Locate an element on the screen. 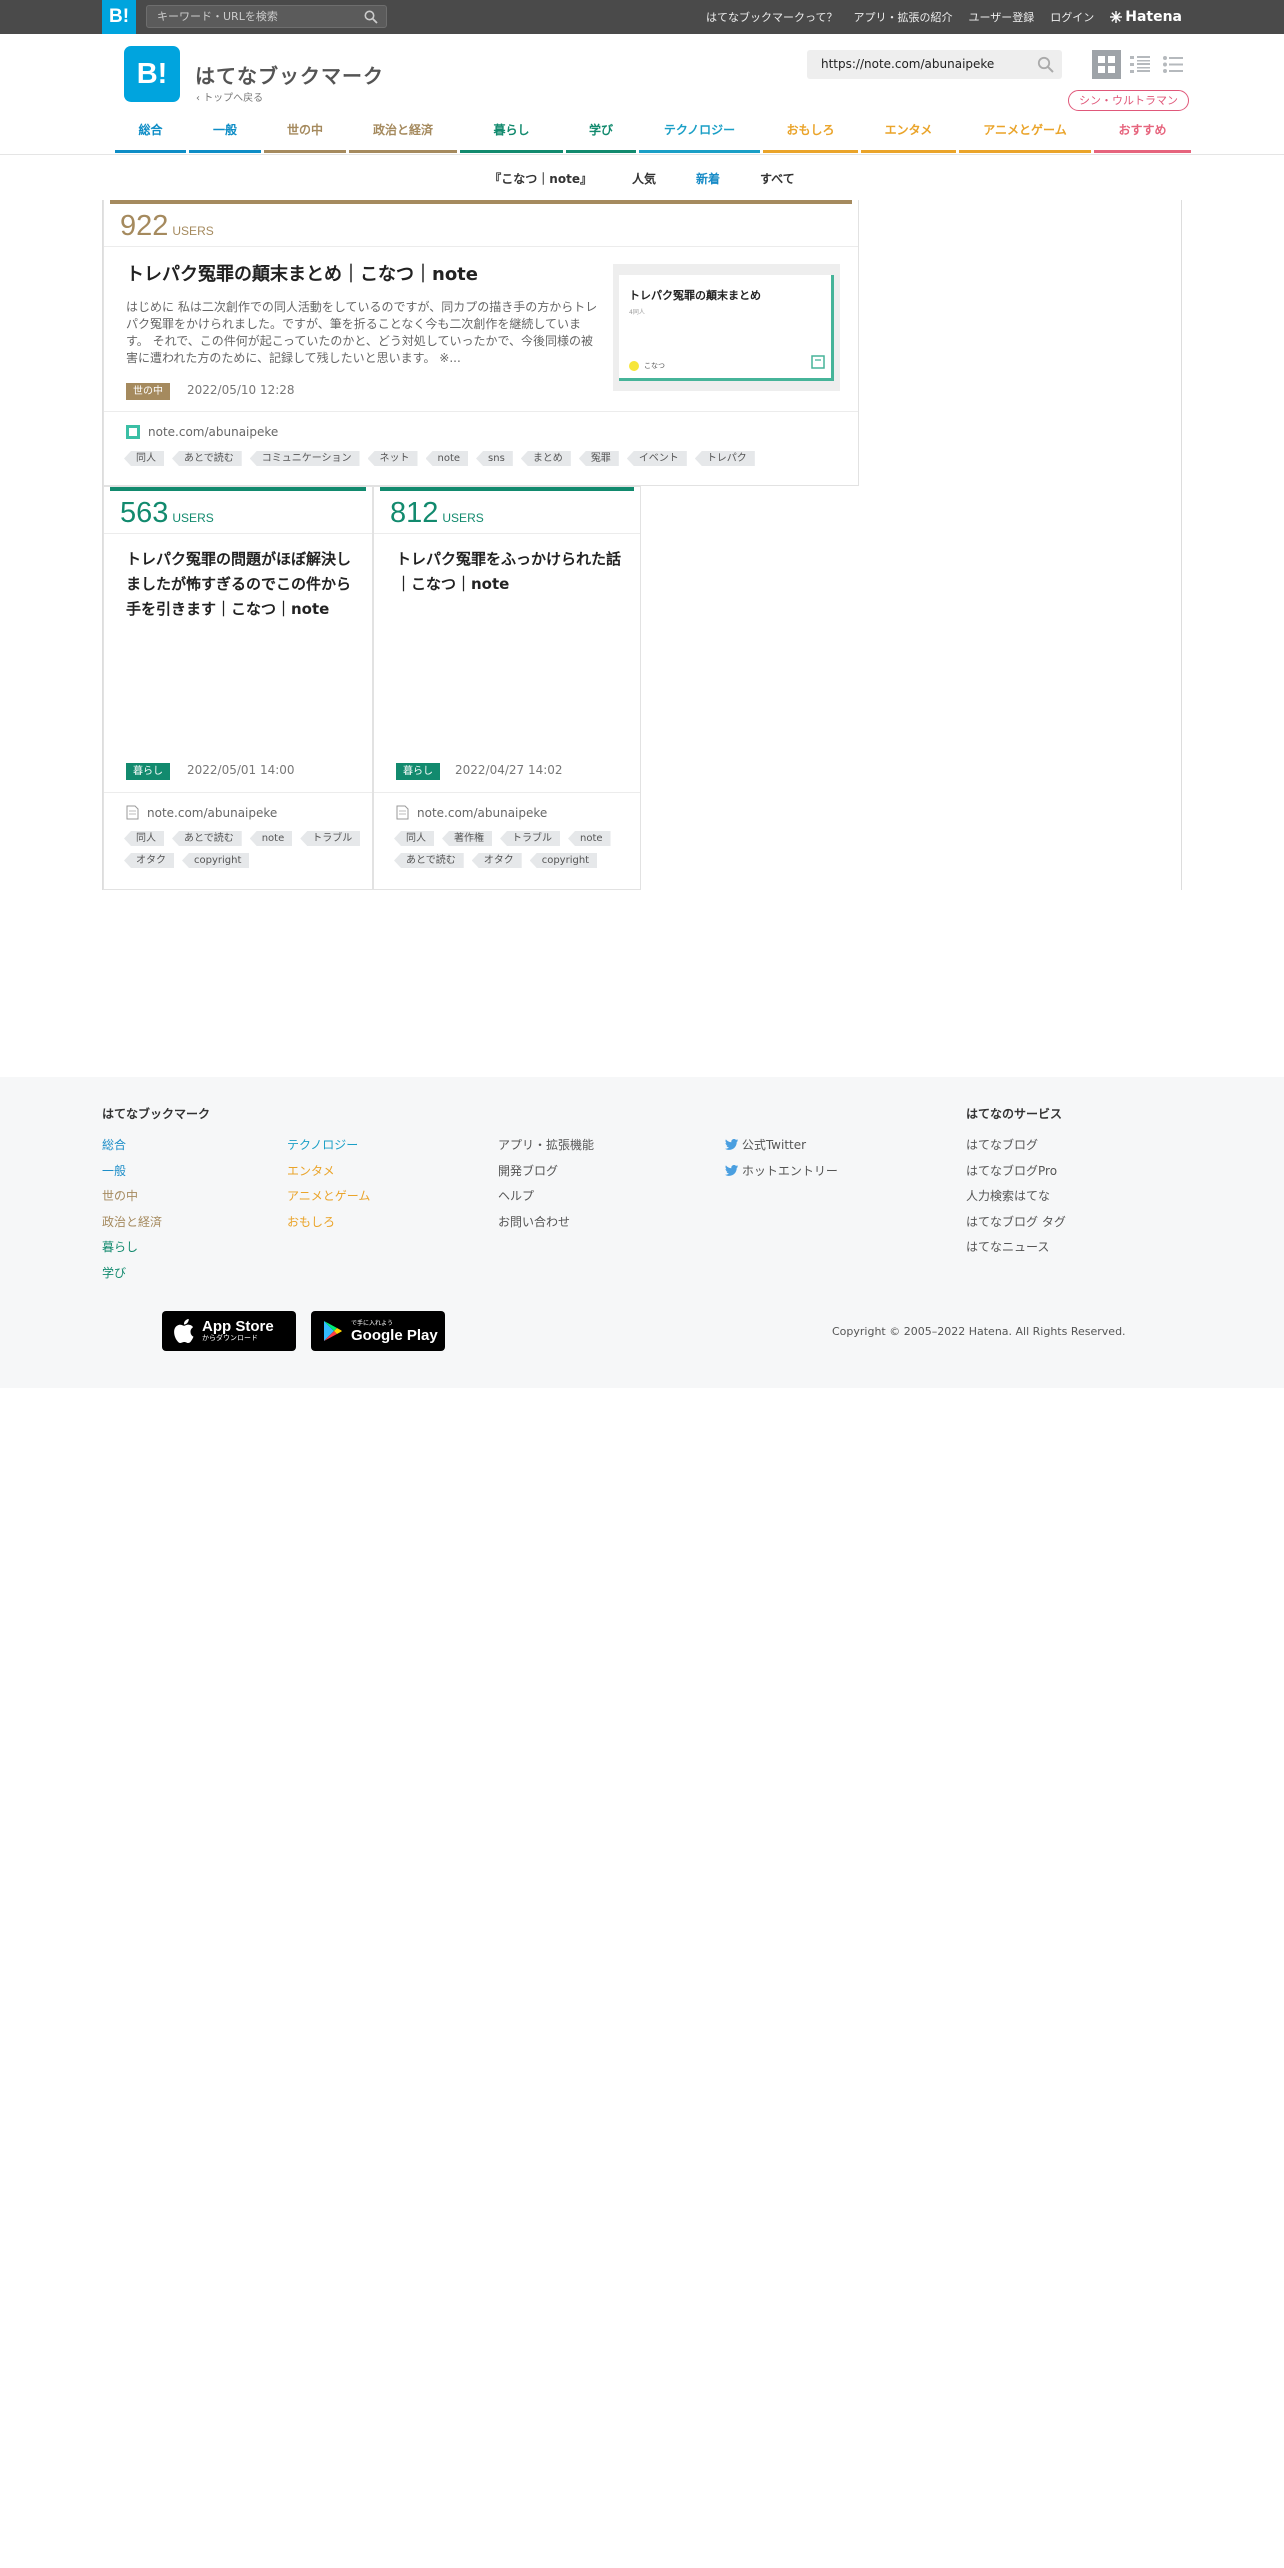  bookmark-count: 812 USERS is located at coordinates (437, 513).